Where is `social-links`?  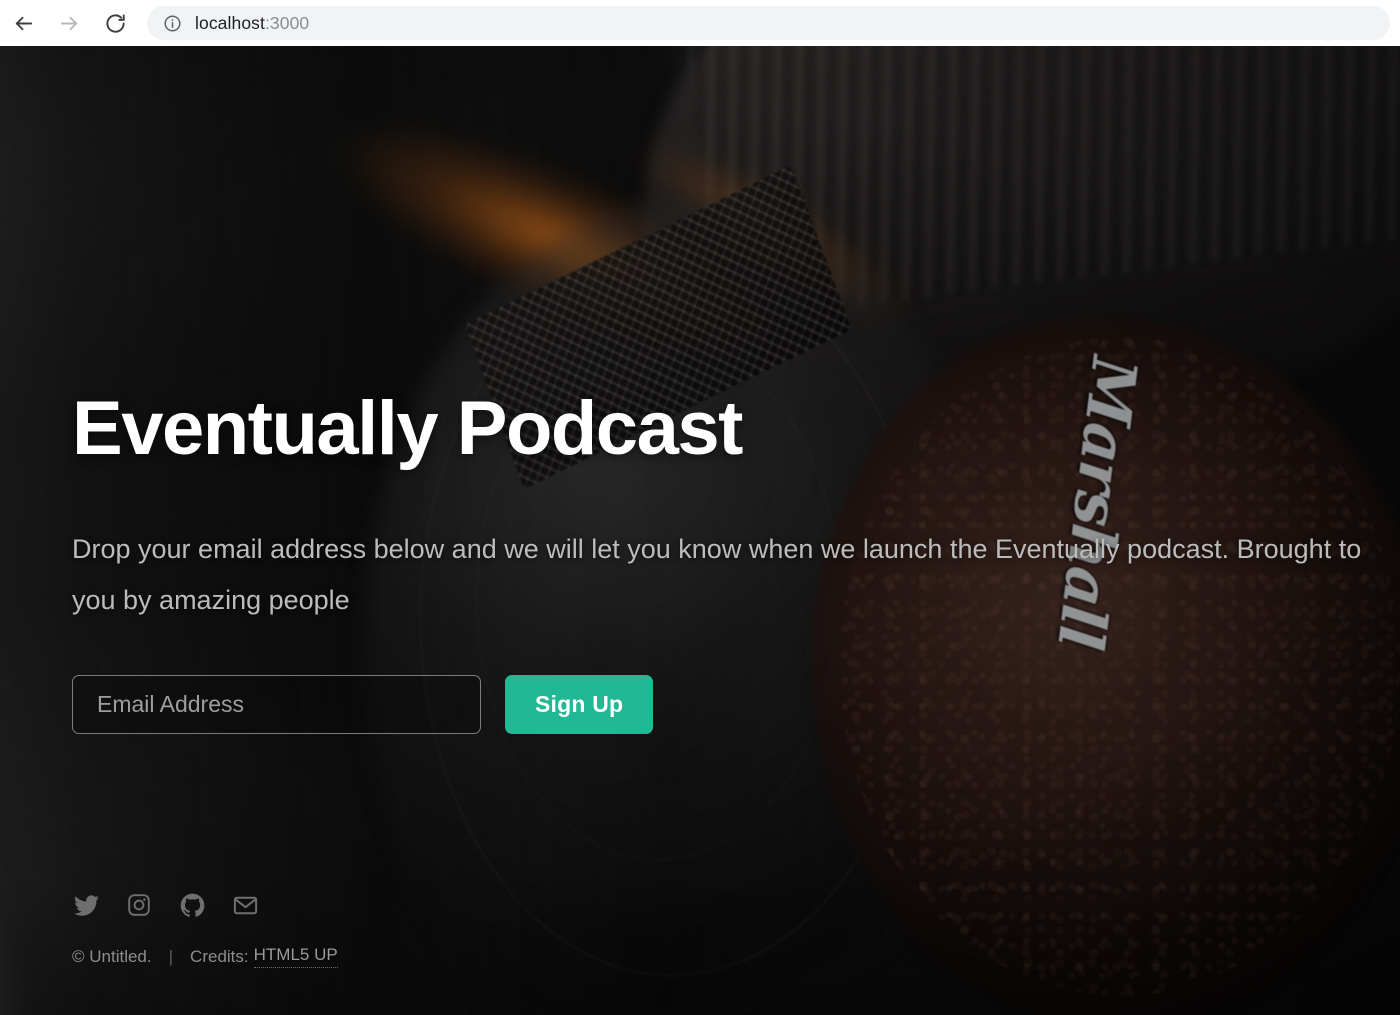 social-links is located at coordinates (205, 905).